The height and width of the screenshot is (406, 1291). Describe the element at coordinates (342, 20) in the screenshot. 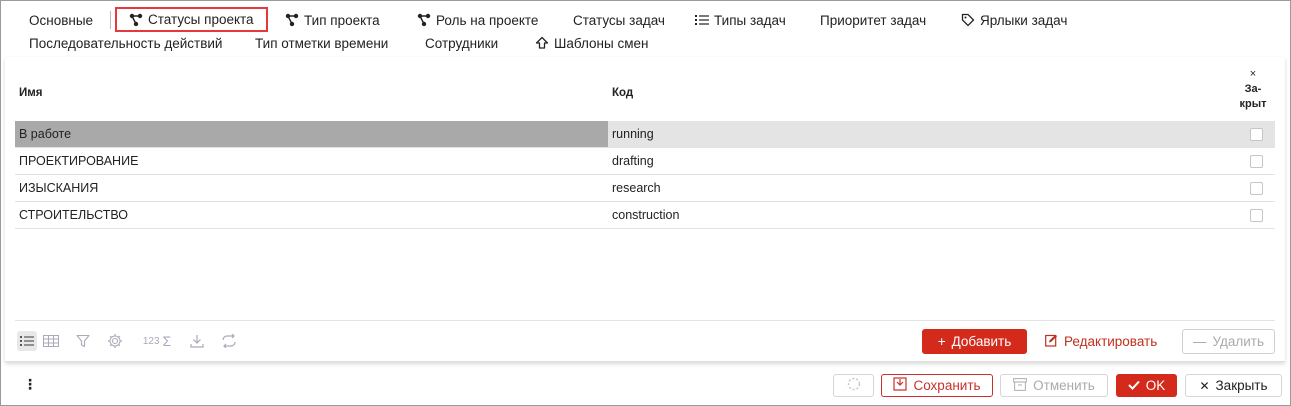

I see `tab-project-type-label: Тип проекта` at that location.